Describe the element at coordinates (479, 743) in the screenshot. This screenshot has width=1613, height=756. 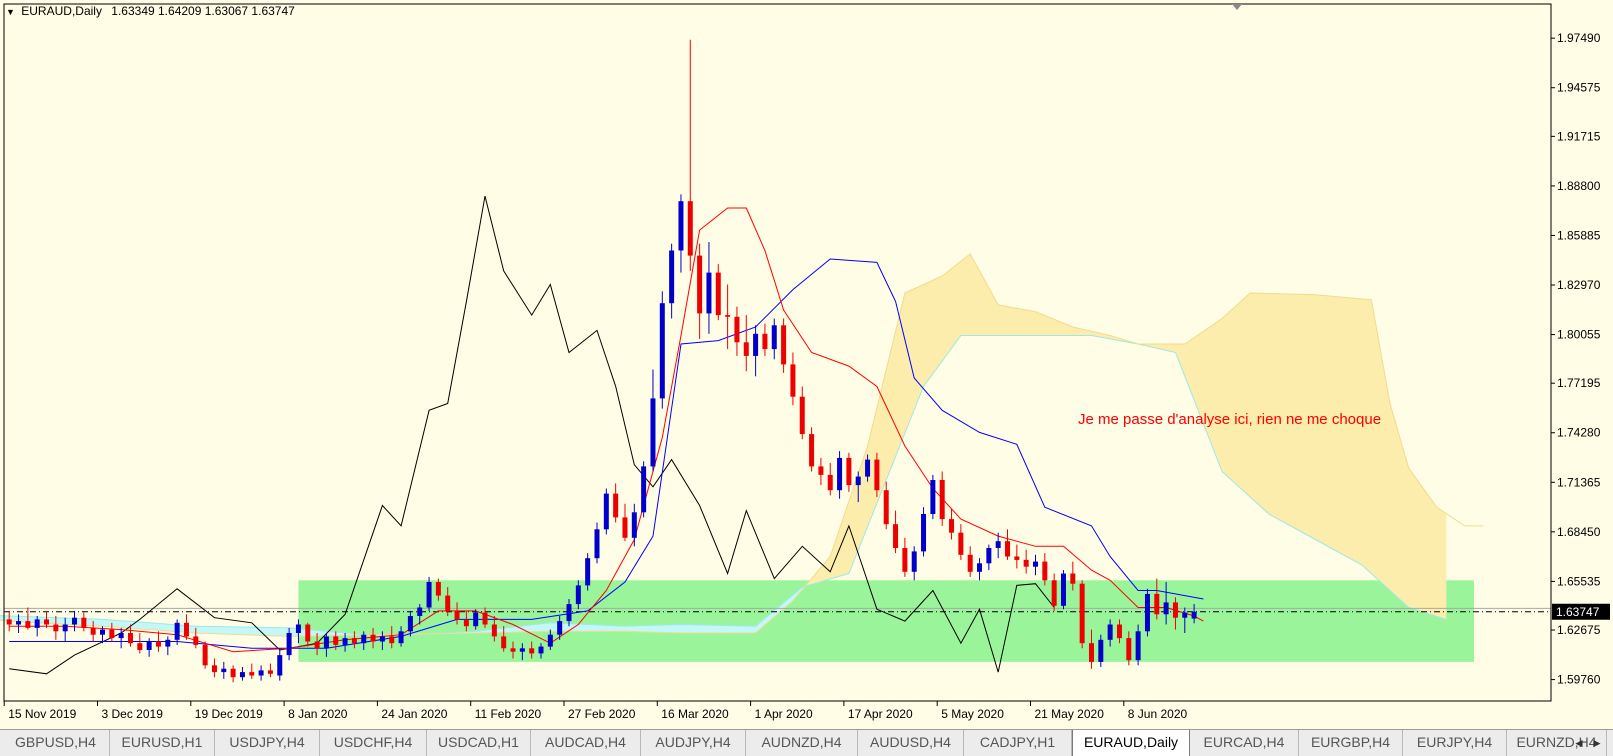
I see `chart-tab: USDCAD,H1` at that location.